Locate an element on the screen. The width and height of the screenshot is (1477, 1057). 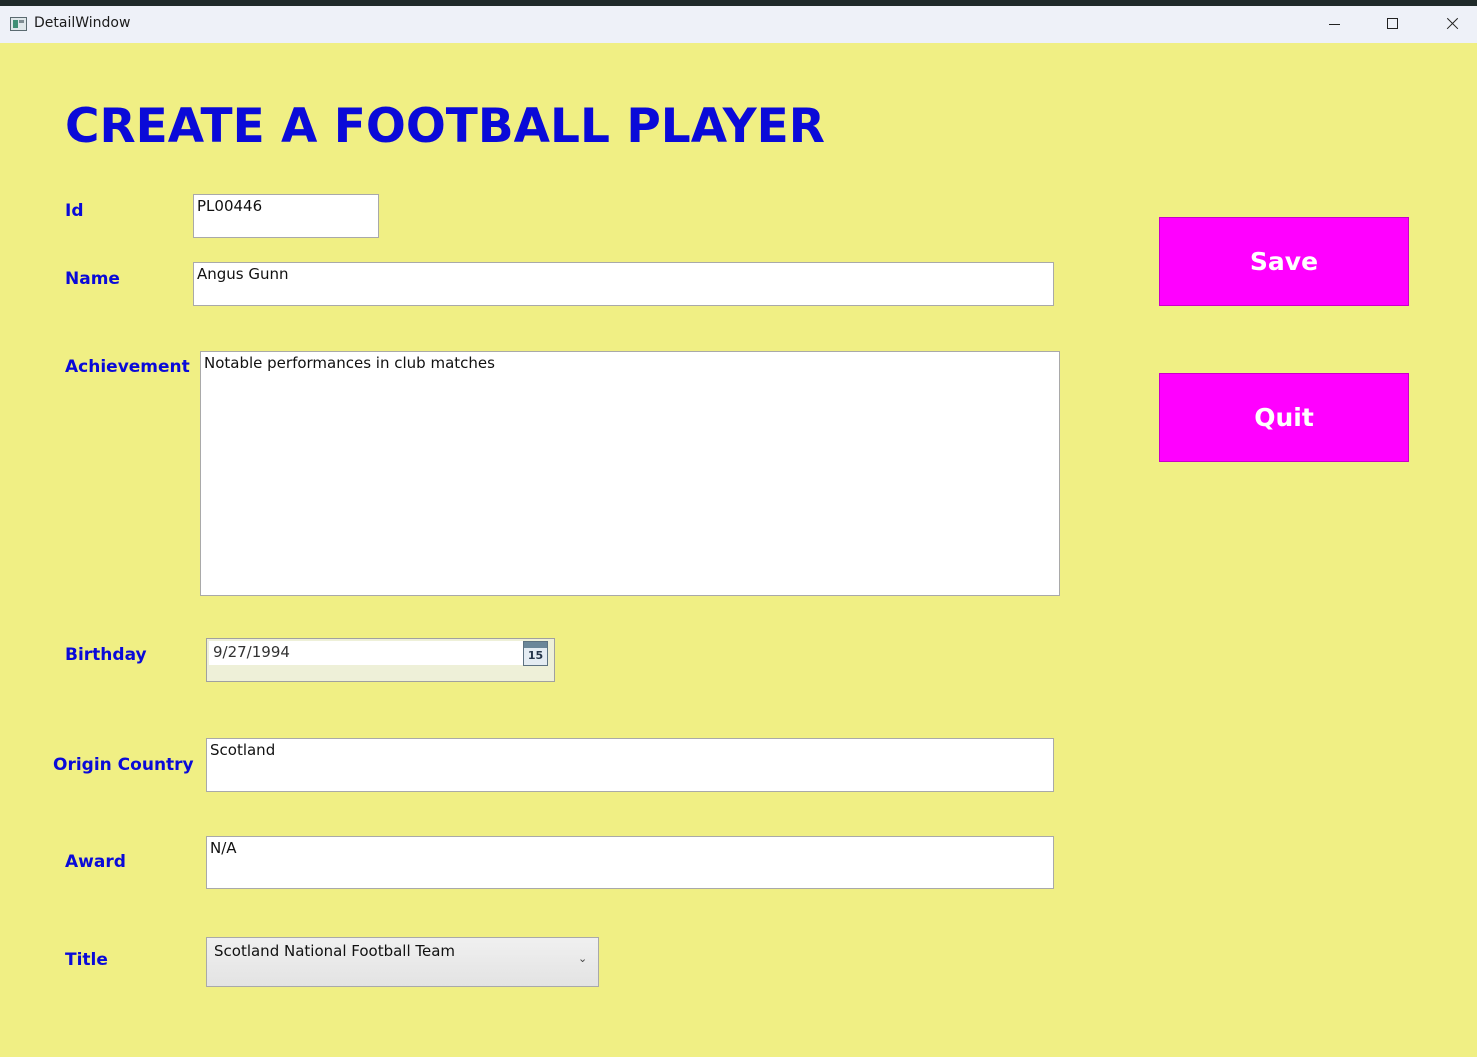
calendar-icon-header is located at coordinates (535, 645).